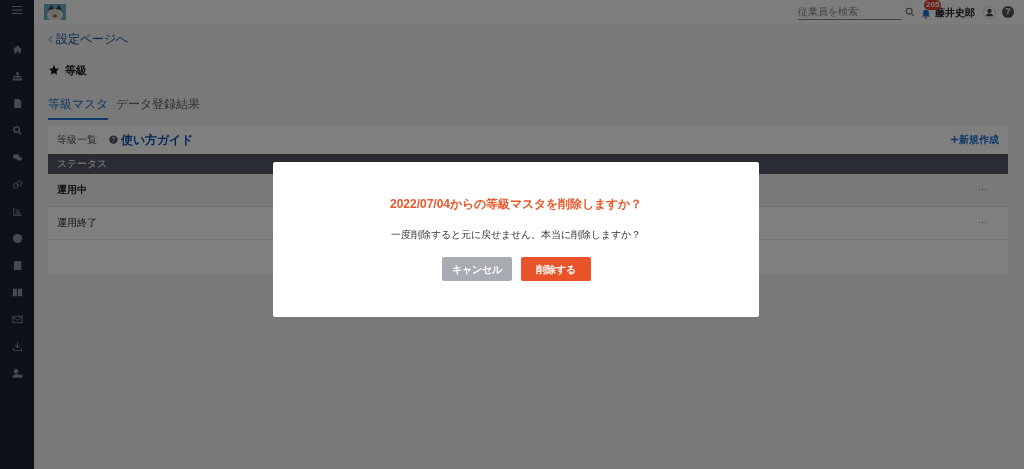  I want to click on dialog-title: 2022/07/04からの等級マスタを削除しますか？, so click(516, 204).